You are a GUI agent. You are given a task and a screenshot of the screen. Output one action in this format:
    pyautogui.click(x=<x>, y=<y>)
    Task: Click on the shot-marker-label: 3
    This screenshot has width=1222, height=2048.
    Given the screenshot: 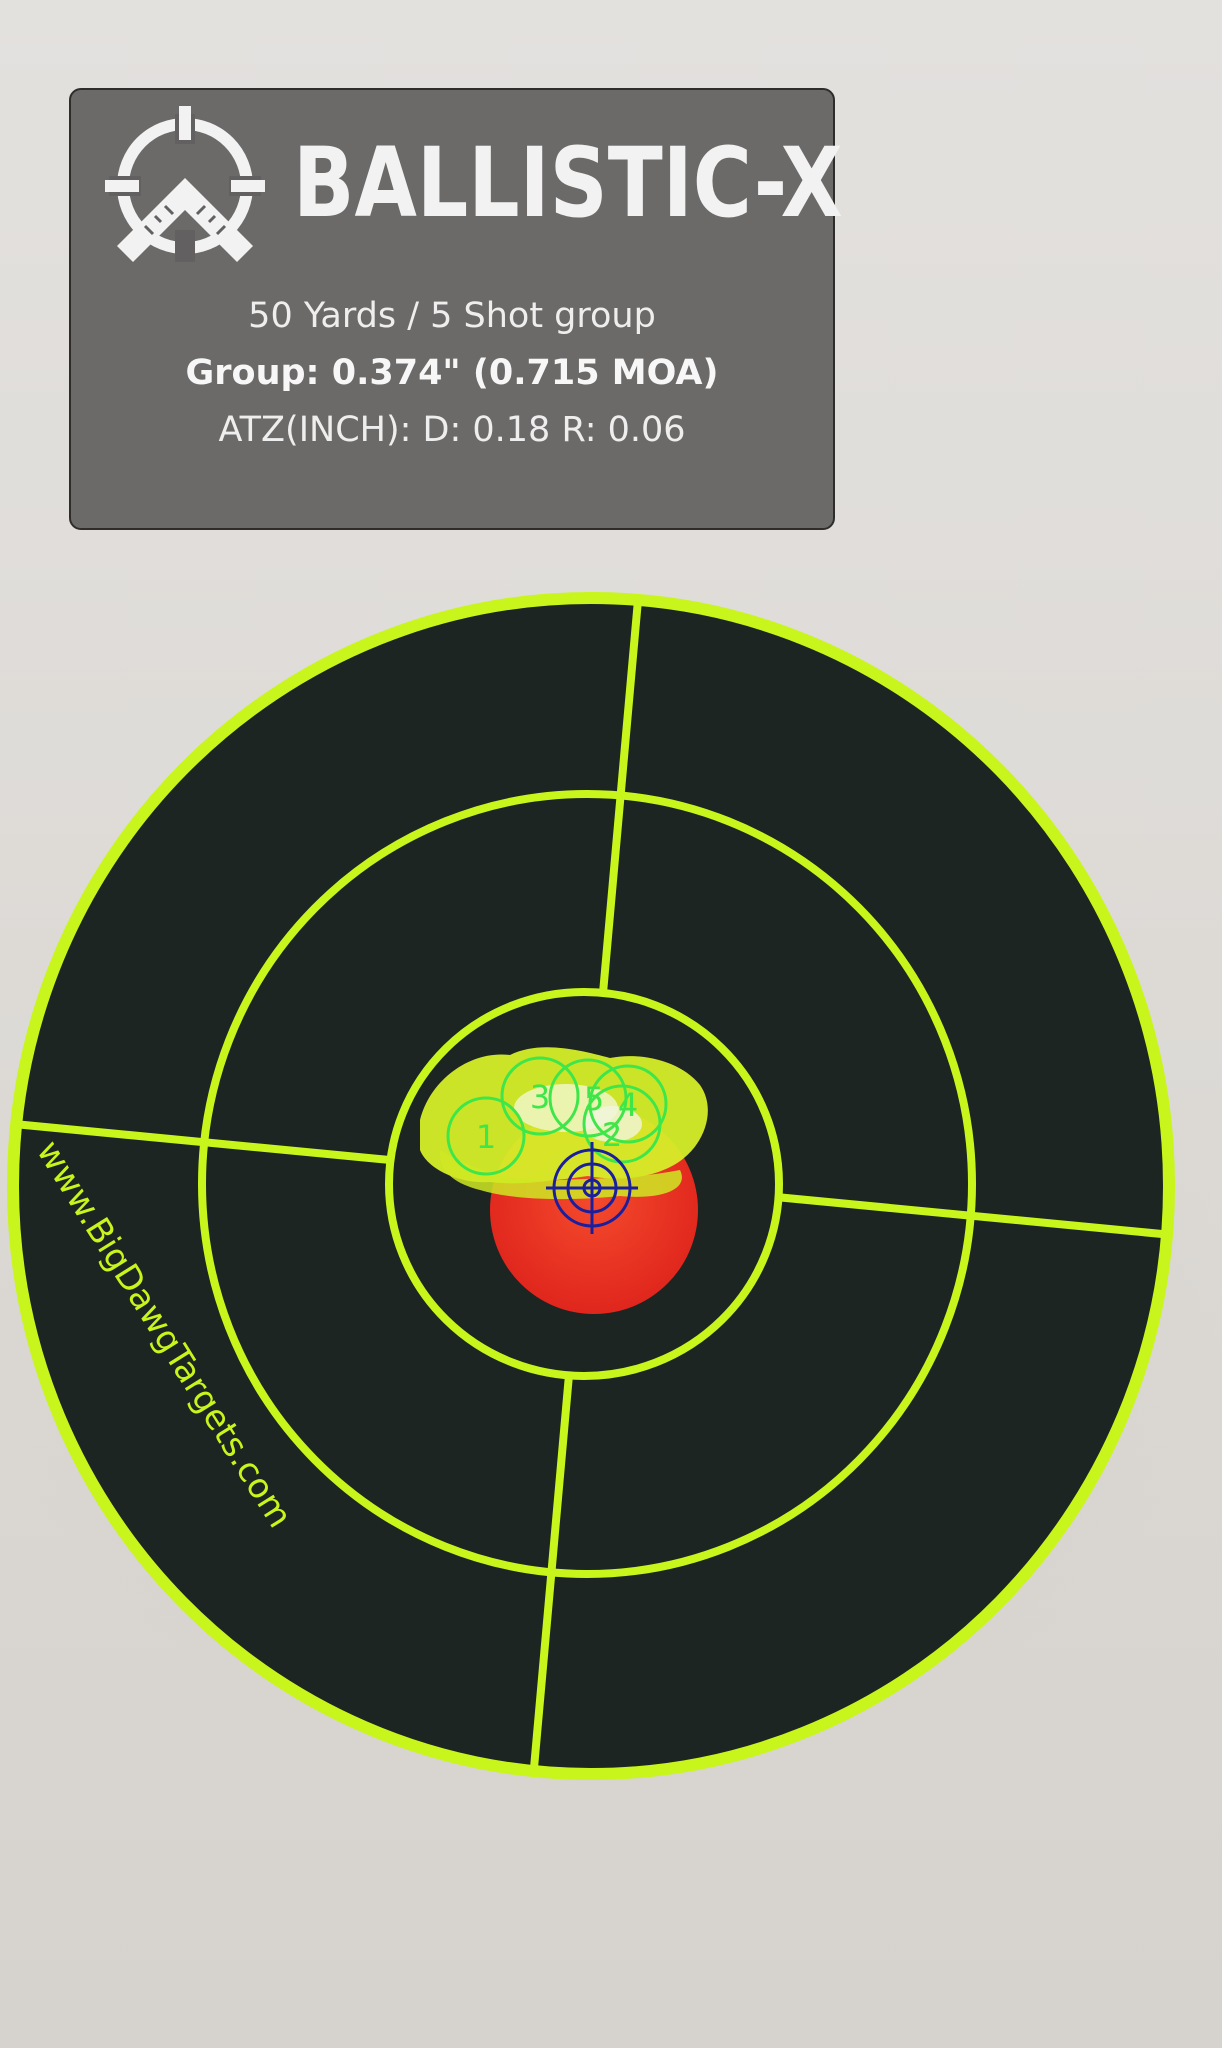 What is the action you would take?
    pyautogui.click(x=540, y=1097)
    